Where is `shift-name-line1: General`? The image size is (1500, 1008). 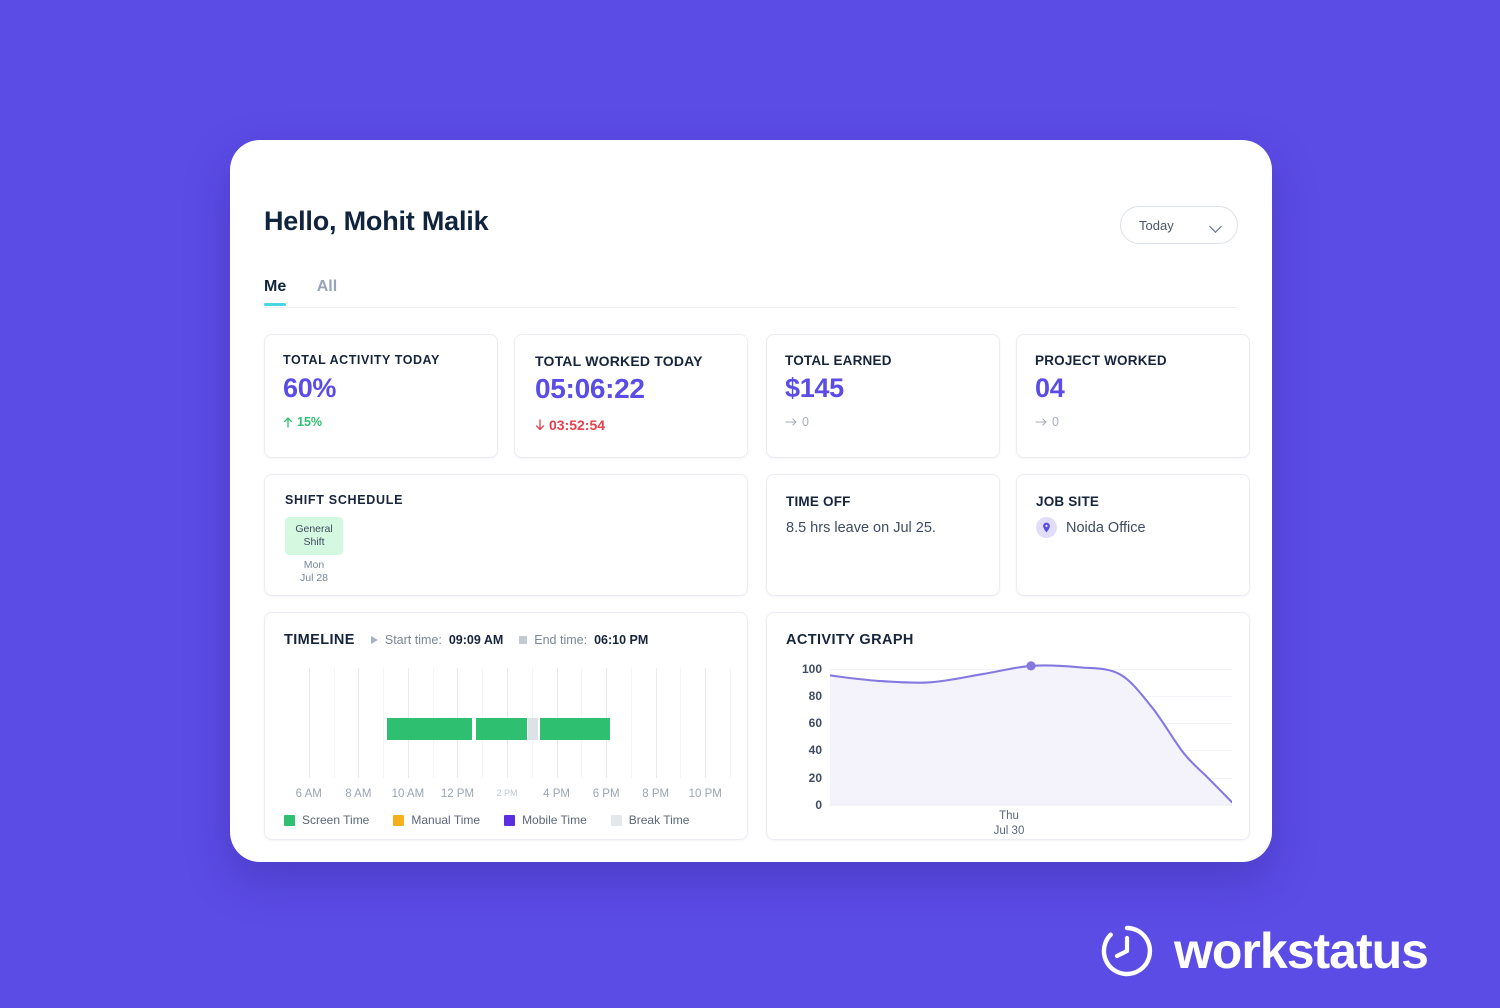
shift-name-line1: General is located at coordinates (314, 529).